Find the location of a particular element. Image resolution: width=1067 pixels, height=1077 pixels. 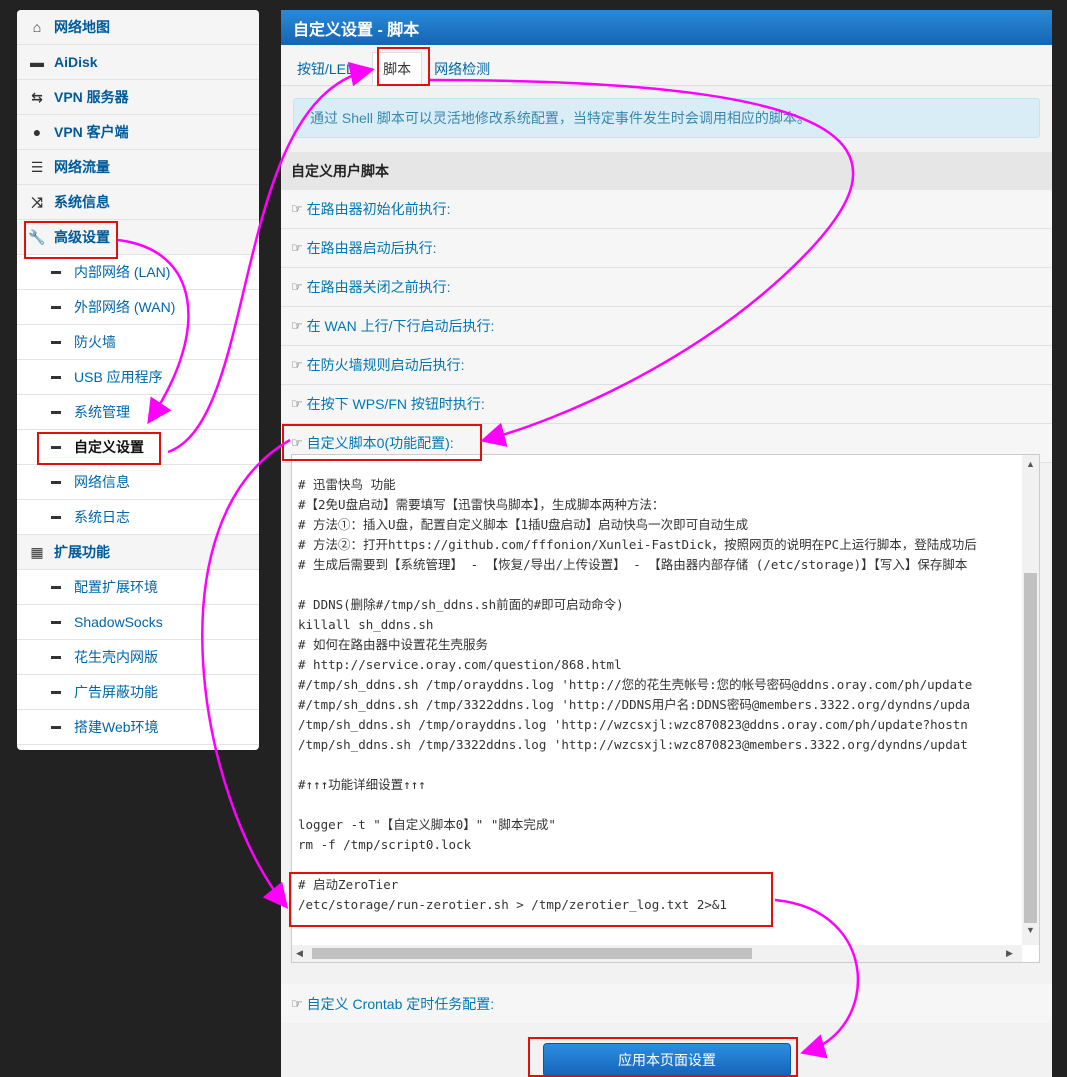

apply-button: 应用本页面设置 is located at coordinates (667, 1060).